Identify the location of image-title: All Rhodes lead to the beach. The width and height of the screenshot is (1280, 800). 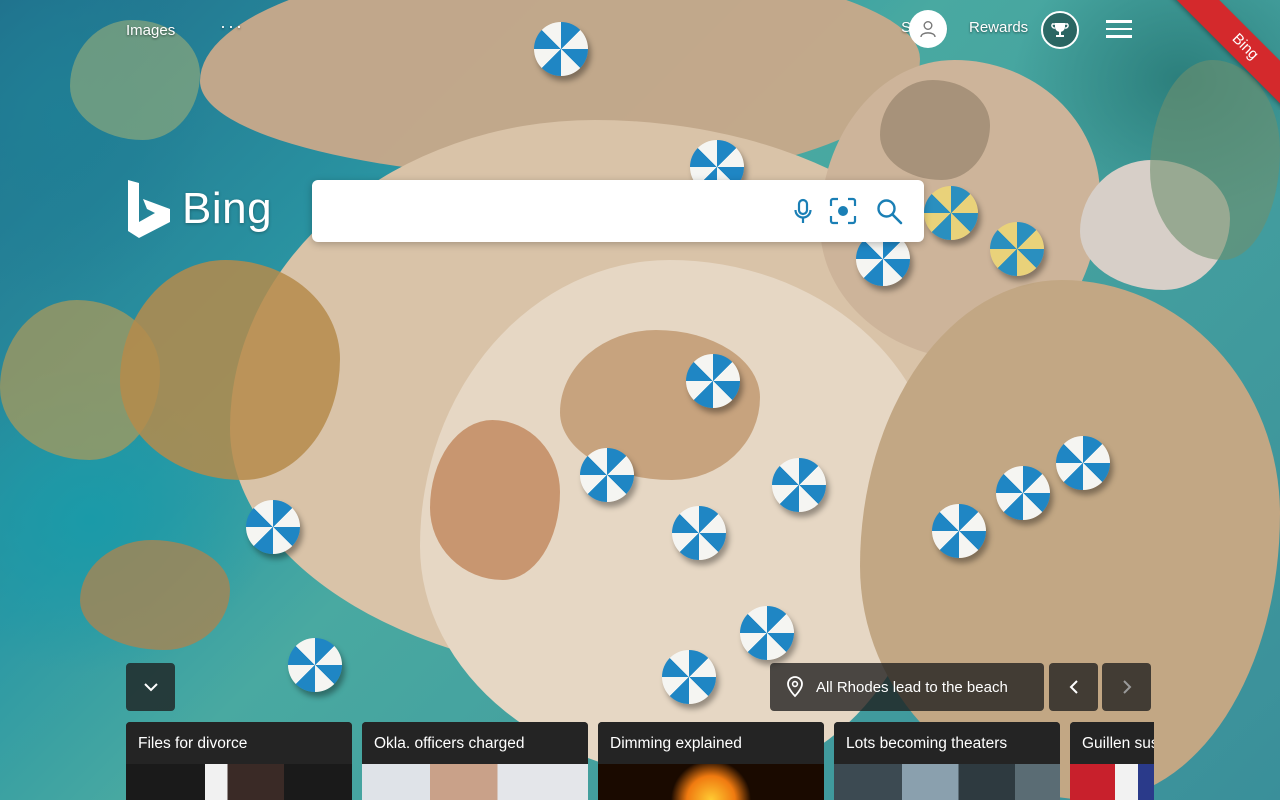
(912, 687).